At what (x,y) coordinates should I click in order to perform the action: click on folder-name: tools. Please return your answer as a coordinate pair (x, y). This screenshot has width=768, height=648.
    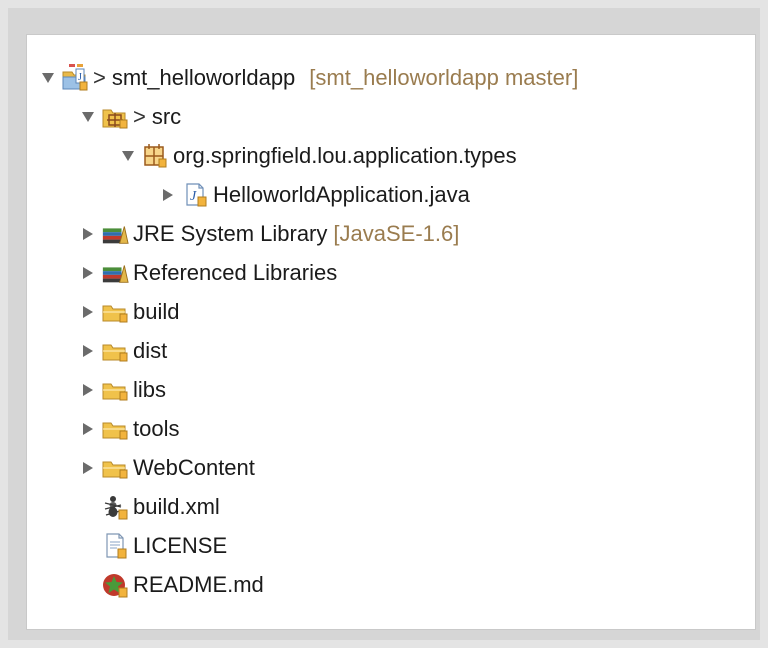
    Looking at the image, I should click on (156, 428).